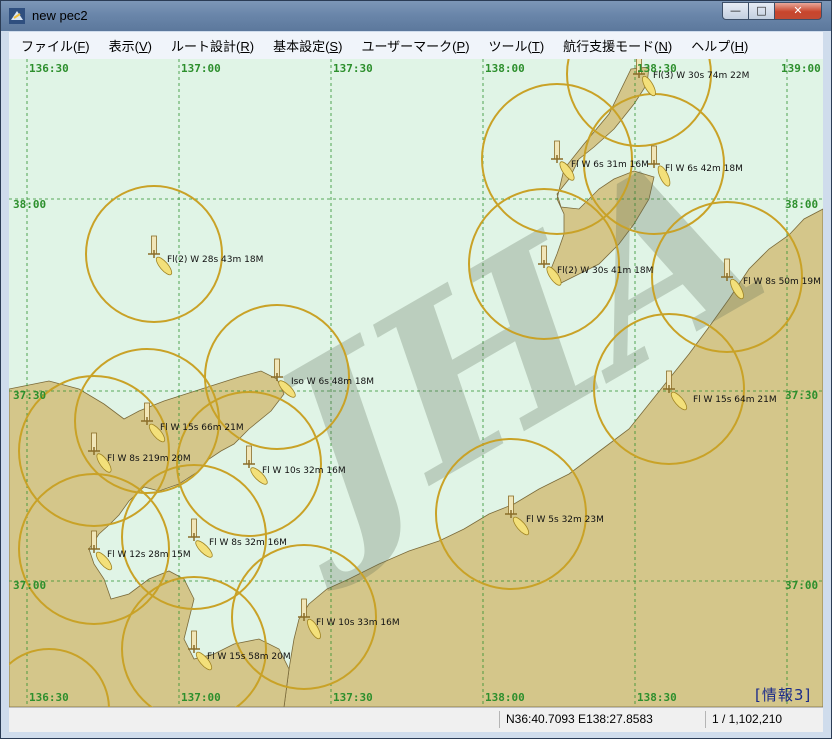  I want to click on status-bar: N36:40.7093 E138:27.8583 1 / 1,102,210, so click(416, 719).